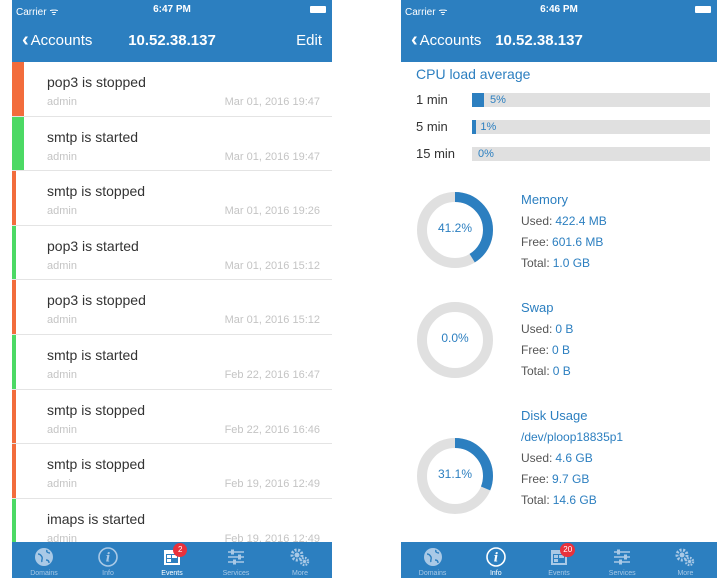 The image size is (717, 578). I want to click on list-item: smtp is stopped admin Mar 01, 2016 19:26, so click(172, 198).